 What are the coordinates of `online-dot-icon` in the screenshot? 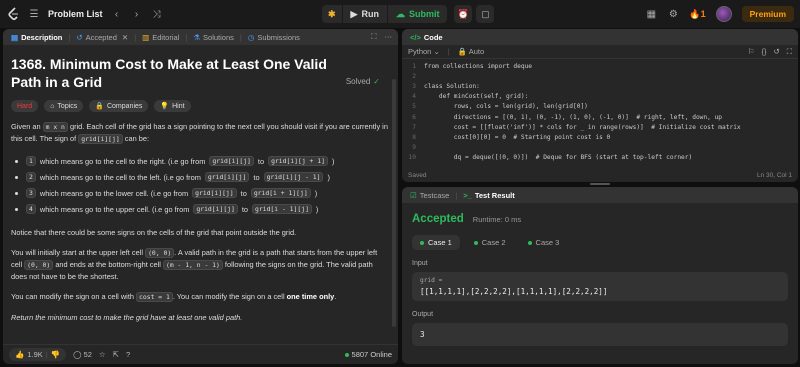 It's located at (346, 354).